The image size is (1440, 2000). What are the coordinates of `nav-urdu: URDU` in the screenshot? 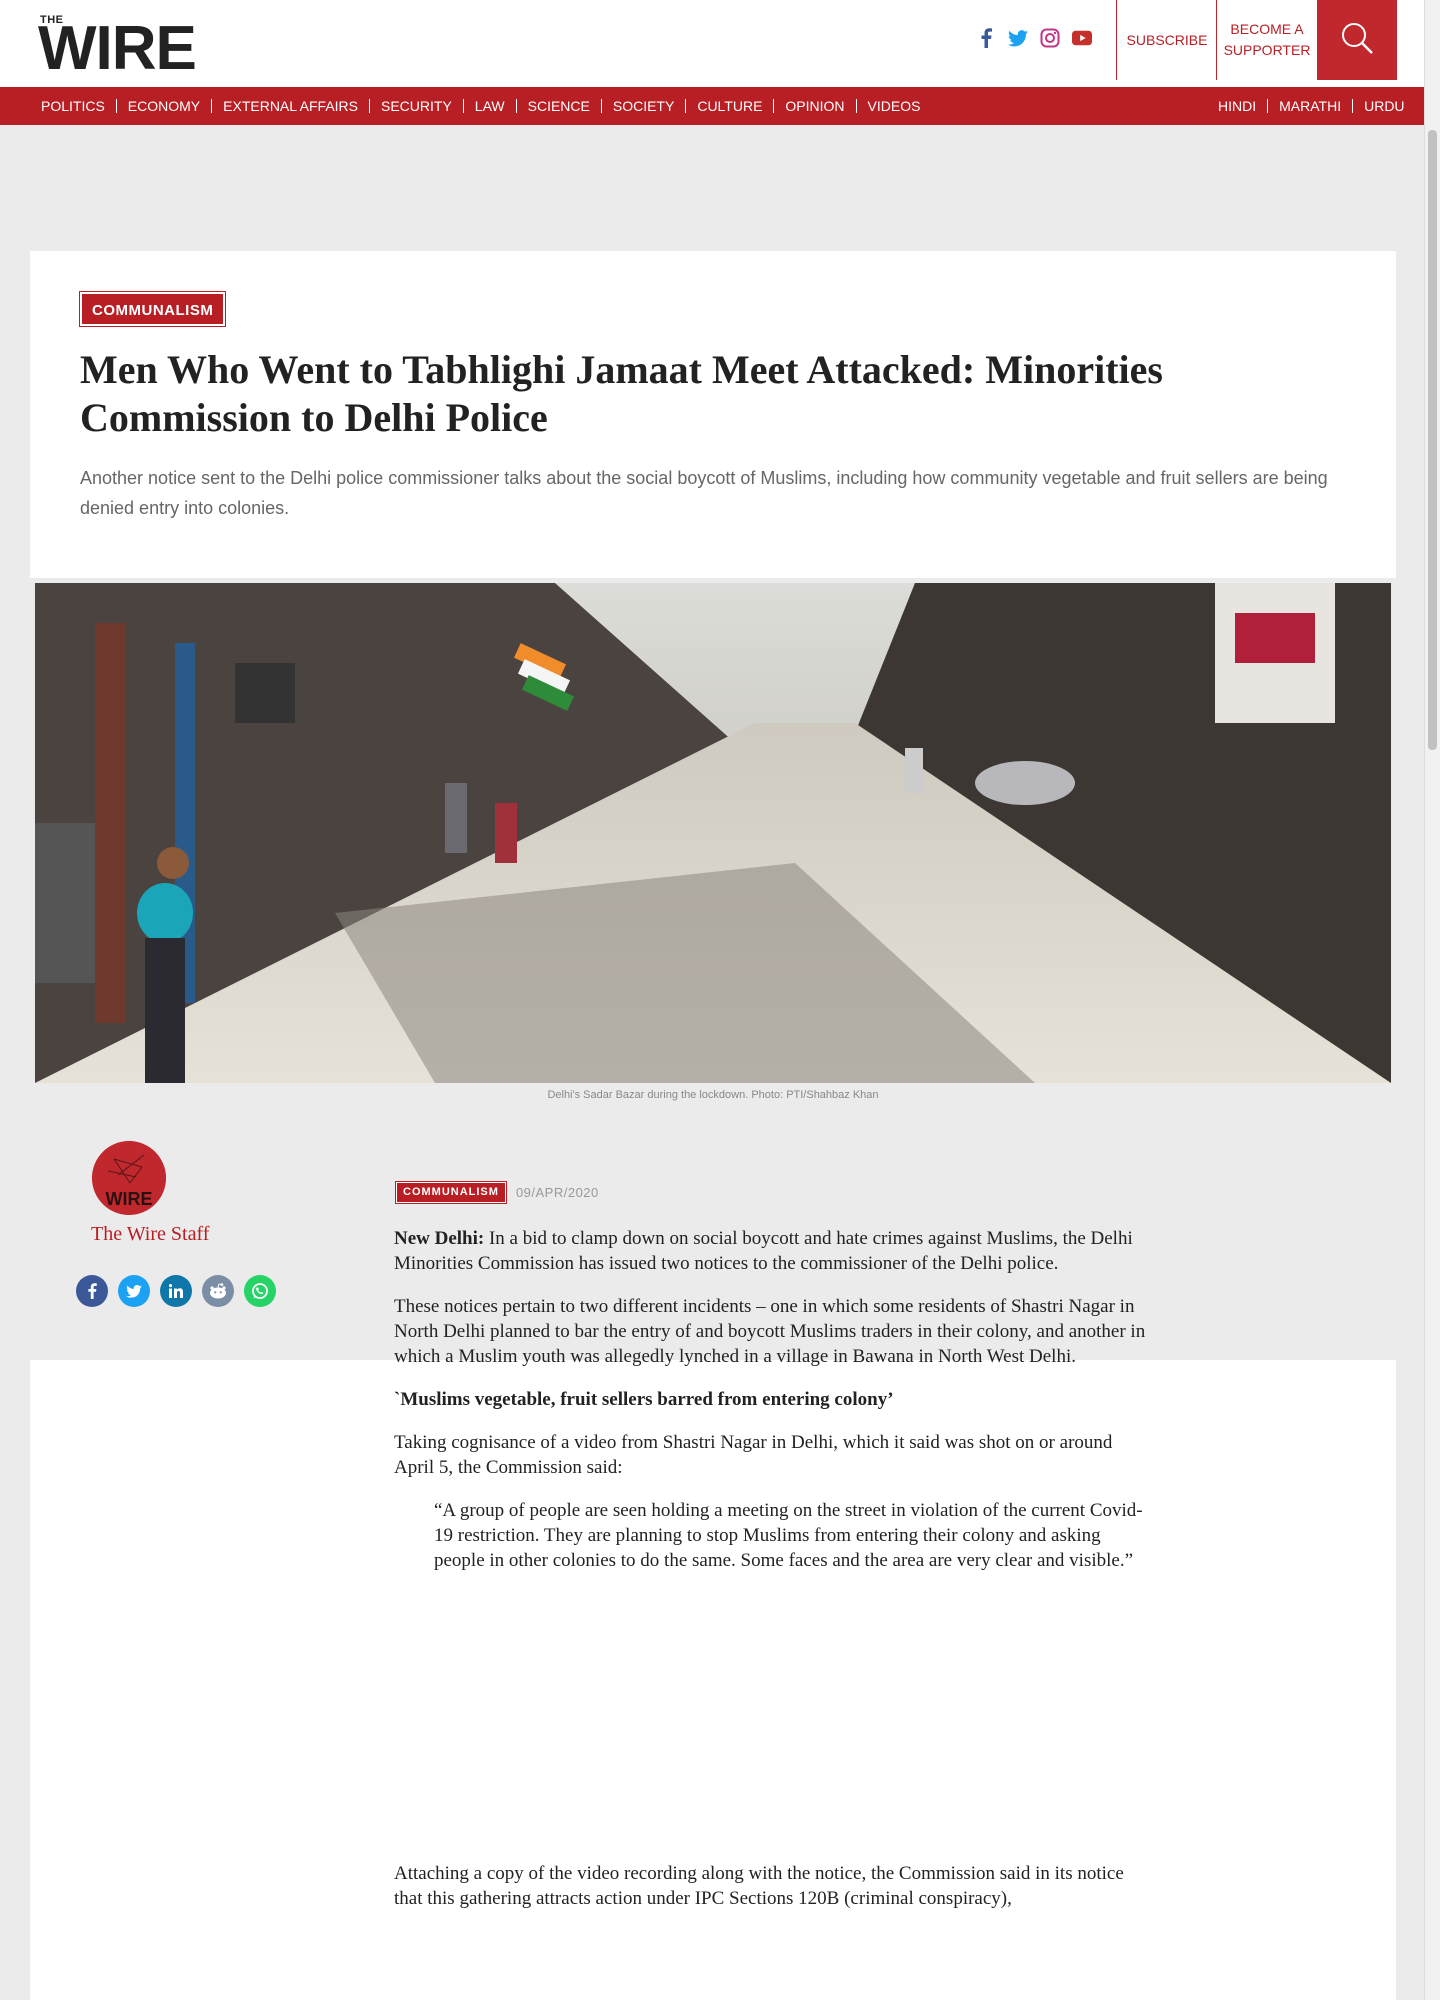 It's located at (1383, 106).